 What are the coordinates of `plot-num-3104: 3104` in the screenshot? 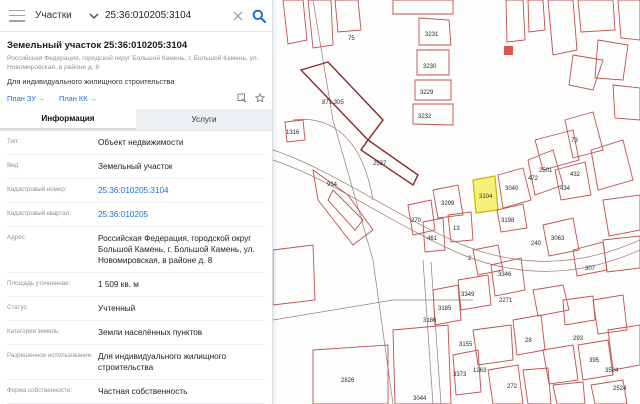 It's located at (486, 197).